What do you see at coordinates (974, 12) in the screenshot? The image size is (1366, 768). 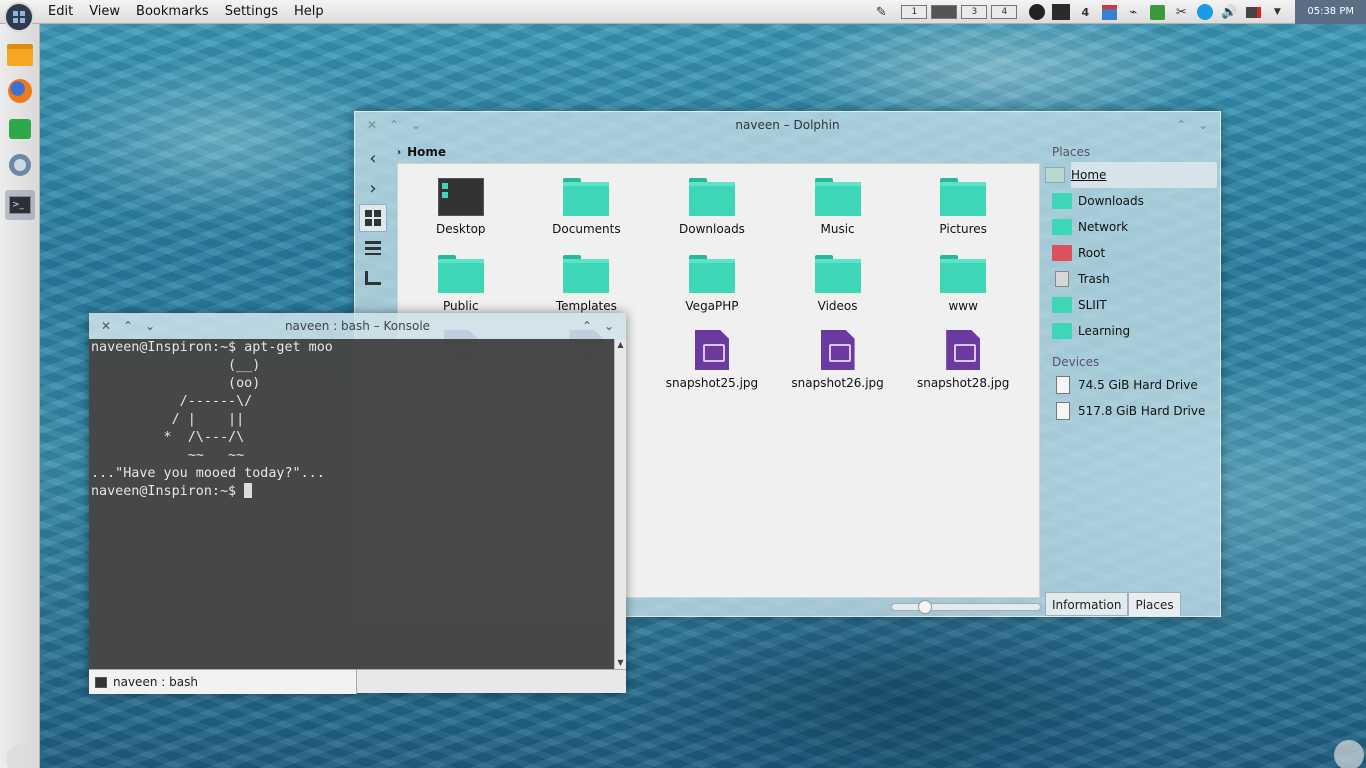 I see `desktop-3: 3` at bounding box center [974, 12].